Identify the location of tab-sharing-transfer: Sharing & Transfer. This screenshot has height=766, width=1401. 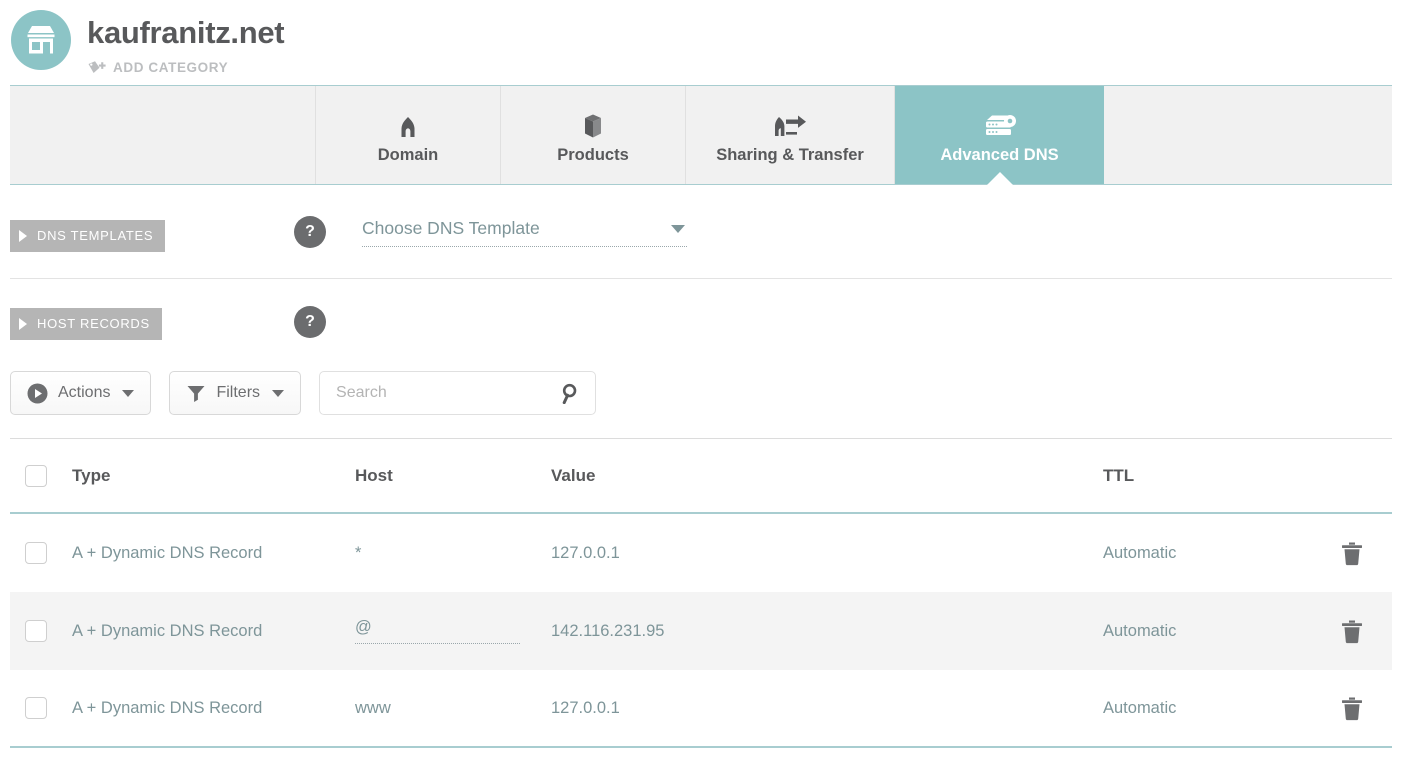
(790, 135).